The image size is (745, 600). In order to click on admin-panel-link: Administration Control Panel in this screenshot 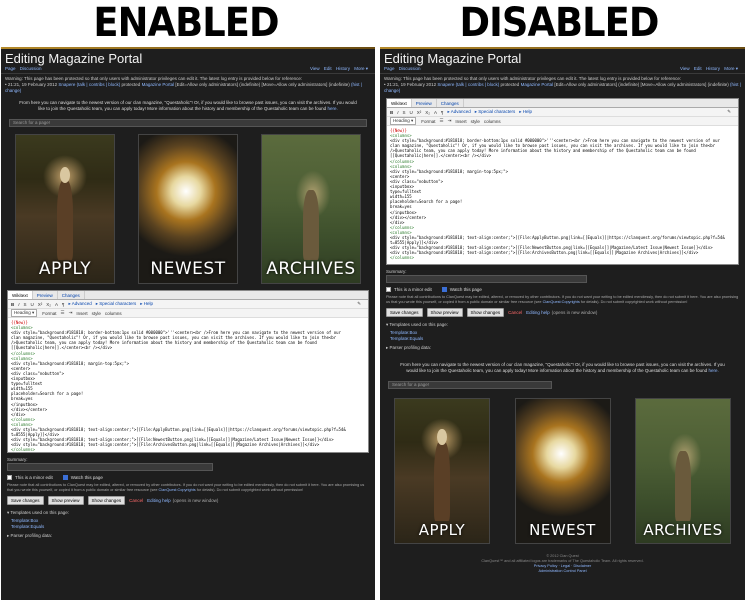, I will do `click(562, 571)`.